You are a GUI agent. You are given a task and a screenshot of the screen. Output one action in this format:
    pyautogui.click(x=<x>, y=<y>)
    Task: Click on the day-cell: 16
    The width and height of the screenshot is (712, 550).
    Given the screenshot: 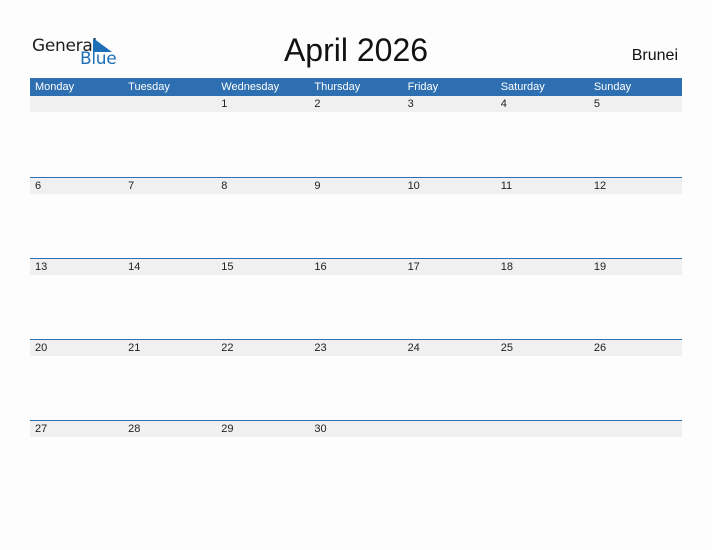 What is the action you would take?
    pyautogui.click(x=356, y=299)
    